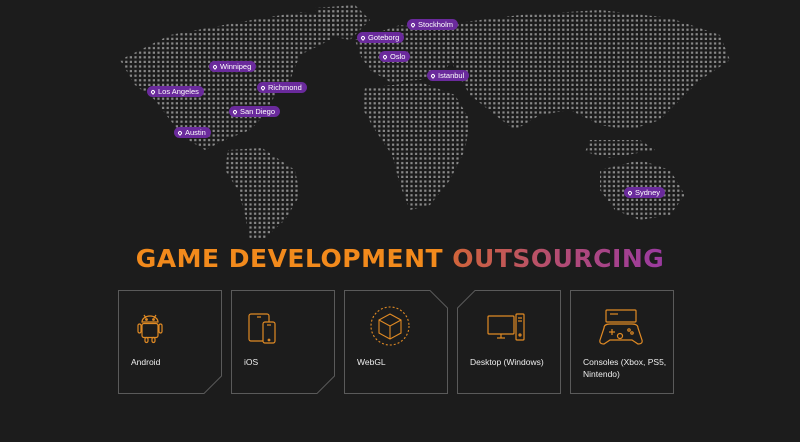  I want to click on location-pin-winnipeg: Winnipeg, so click(233, 66).